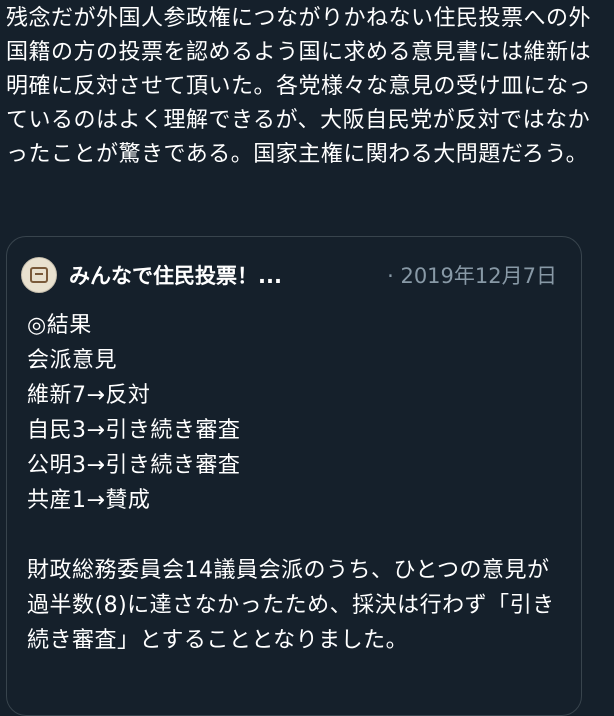 The height and width of the screenshot is (716, 614). Describe the element at coordinates (296, 275) in the screenshot. I see `quoted-tweet-header: みんなで住民投票！... · 2019年12月7日` at that location.